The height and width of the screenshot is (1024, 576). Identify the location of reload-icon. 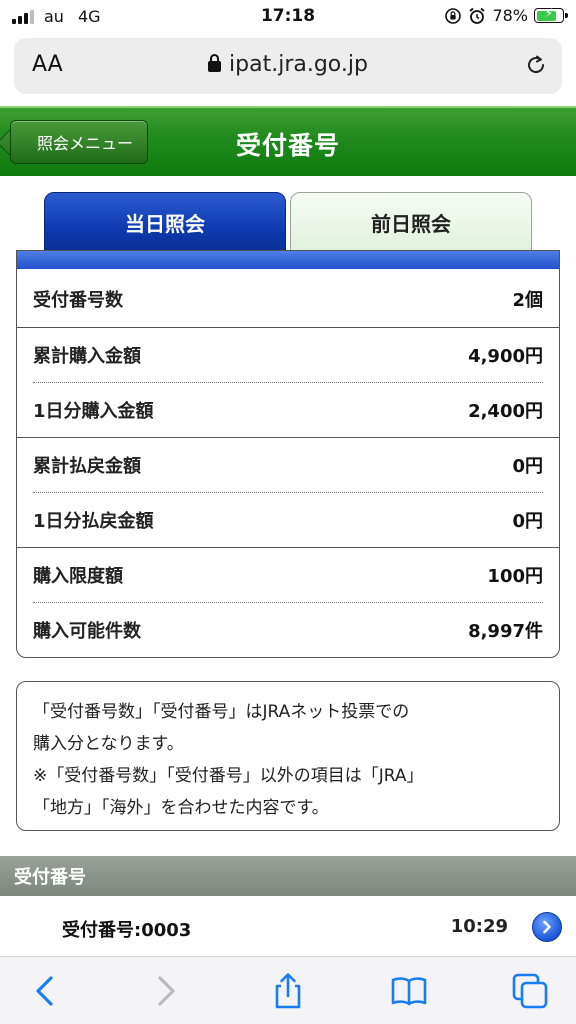
(536, 65).